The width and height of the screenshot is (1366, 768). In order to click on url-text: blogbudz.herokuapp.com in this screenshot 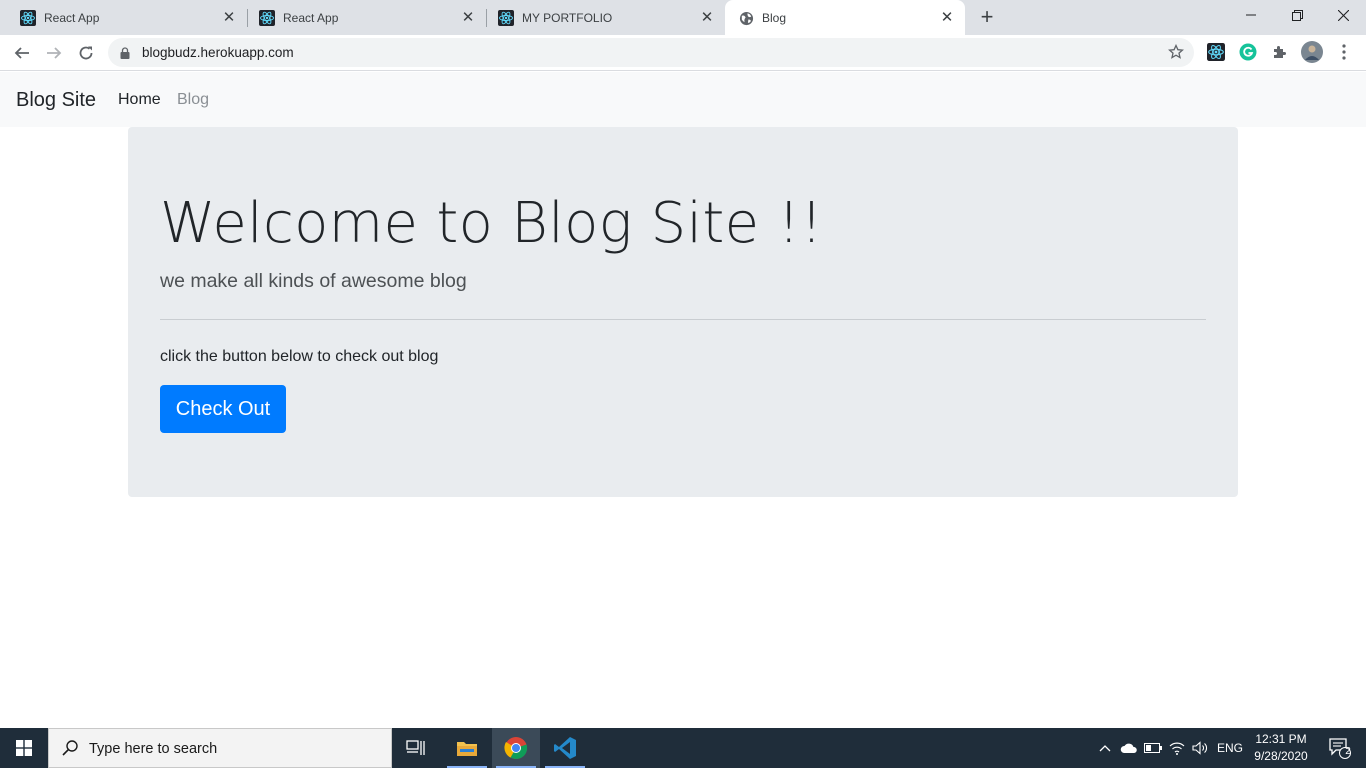, I will do `click(218, 52)`.